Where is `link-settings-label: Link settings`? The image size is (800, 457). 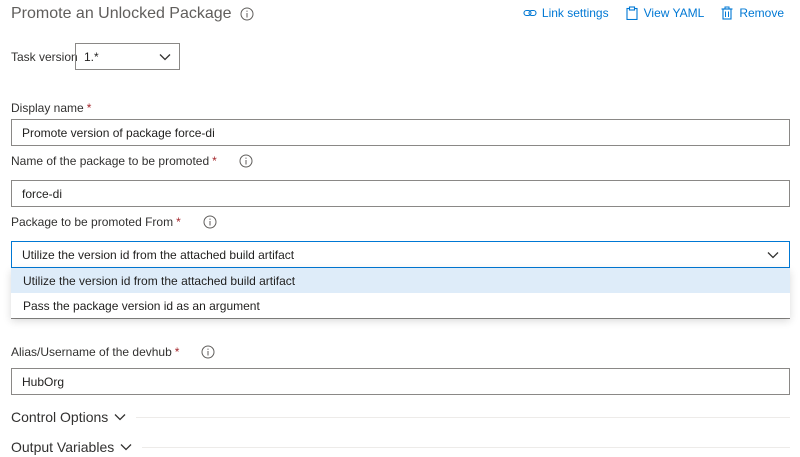 link-settings-label: Link settings is located at coordinates (575, 13).